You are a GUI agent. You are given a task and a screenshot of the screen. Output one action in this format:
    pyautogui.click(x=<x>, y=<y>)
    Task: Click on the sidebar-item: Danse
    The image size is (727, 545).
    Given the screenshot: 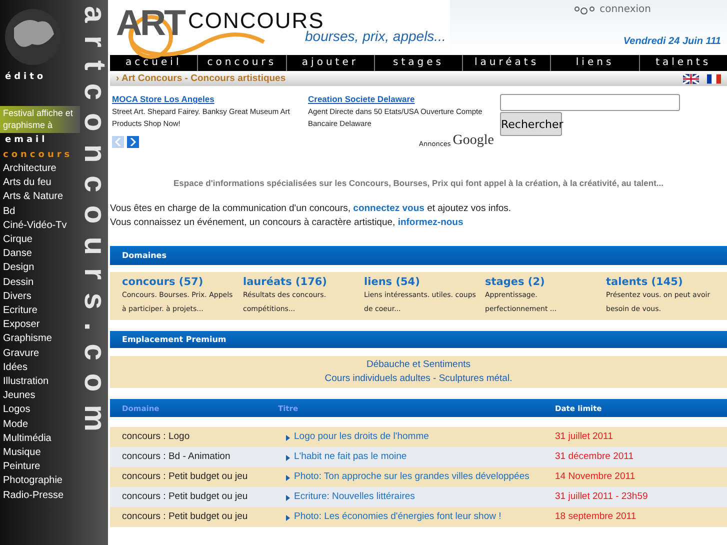 What is the action you would take?
    pyautogui.click(x=40, y=254)
    